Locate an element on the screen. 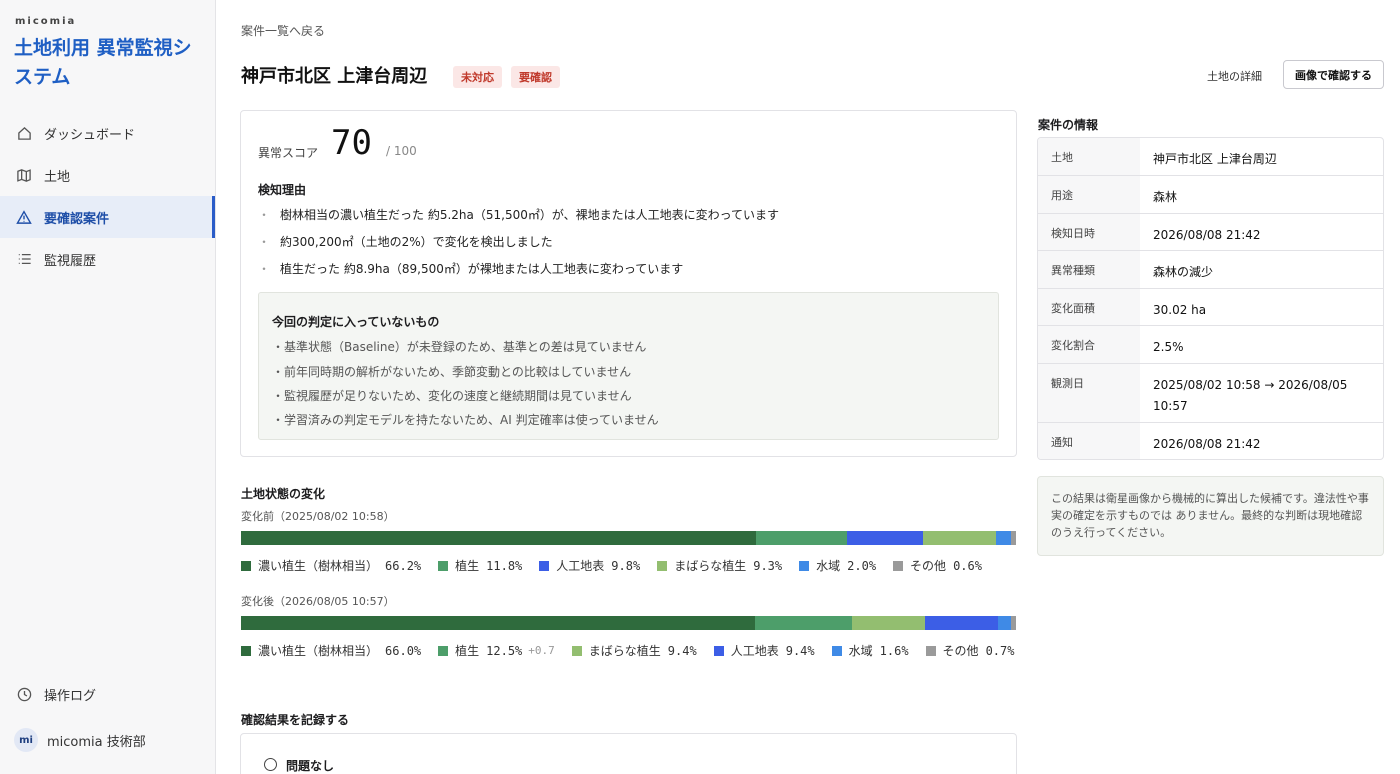 The width and height of the screenshot is (1400, 774). sidebar-item-land: 土地 is located at coordinates (107, 175).